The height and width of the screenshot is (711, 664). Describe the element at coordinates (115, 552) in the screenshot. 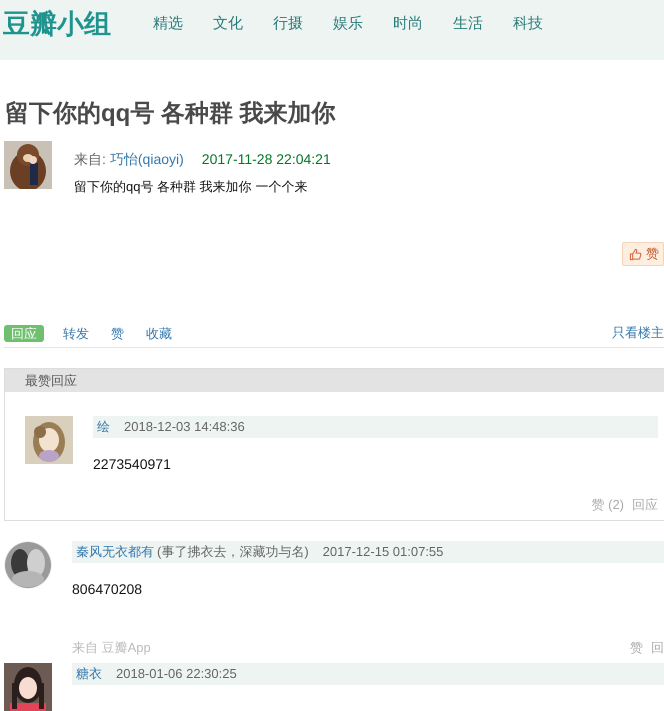

I see `author-link: 秦风无衣都有` at that location.